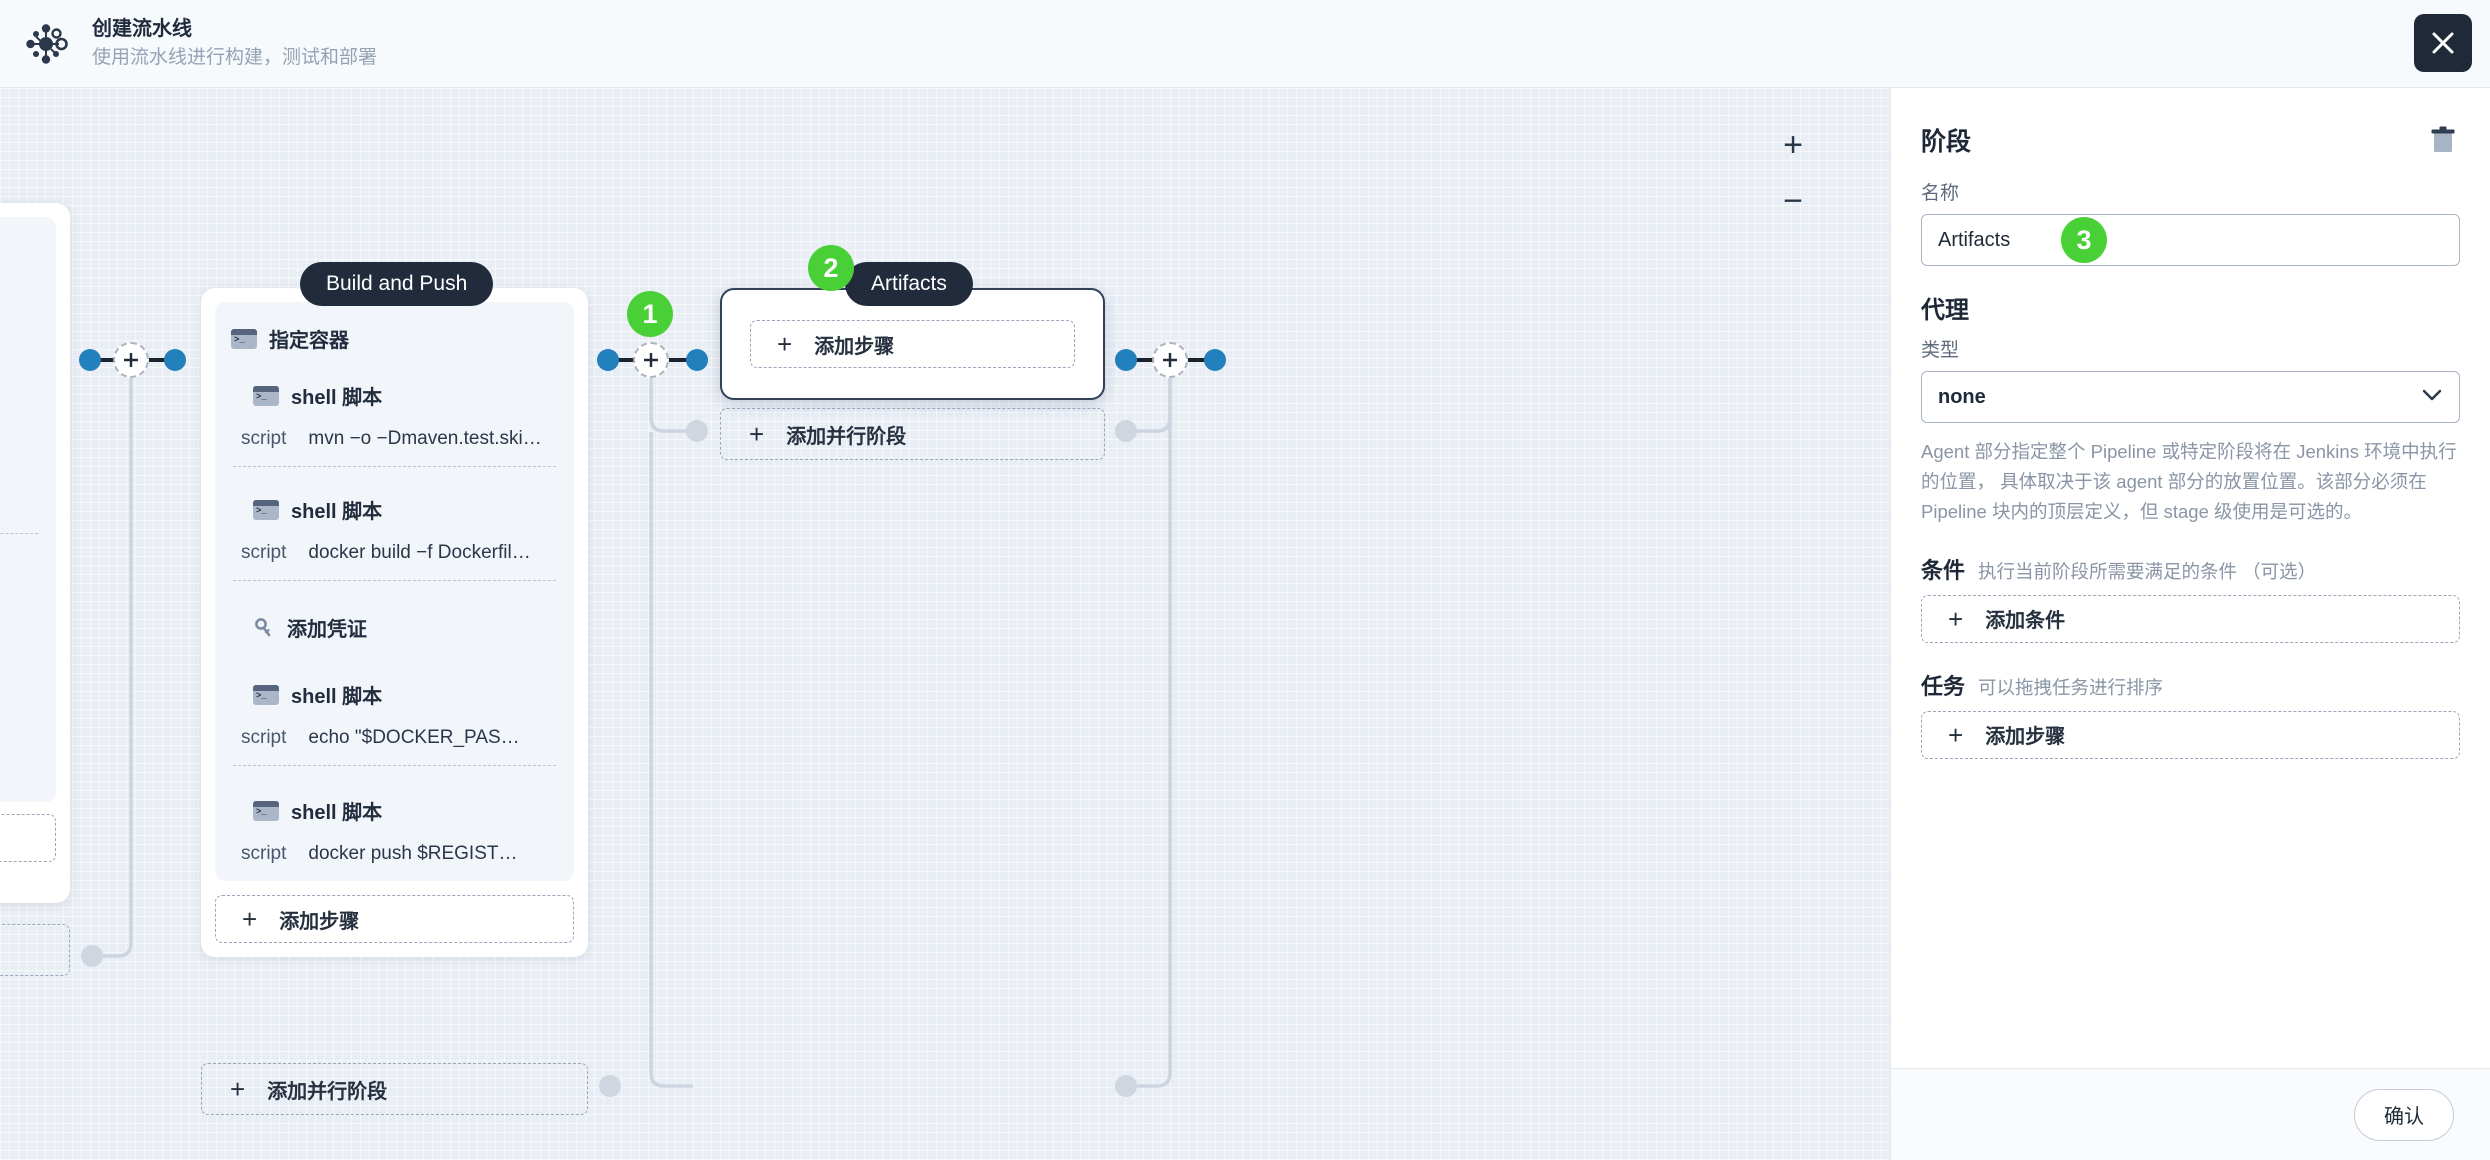 The width and height of the screenshot is (2490, 1160). I want to click on agent-type-select: none, so click(2190, 397).